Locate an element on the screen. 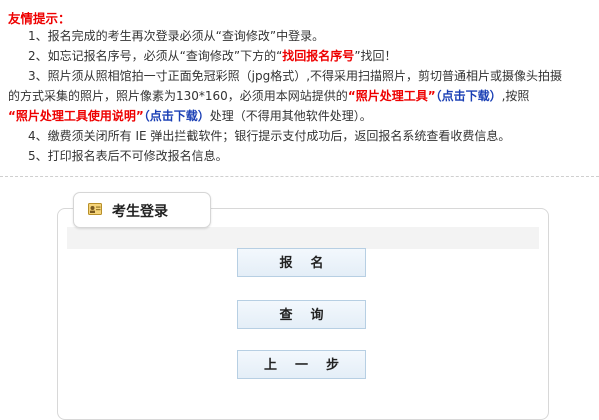  tip-item-3-text: 的方式采集的照片，照片像素为130*160，必须用本网站提供的 is located at coordinates (178, 96).